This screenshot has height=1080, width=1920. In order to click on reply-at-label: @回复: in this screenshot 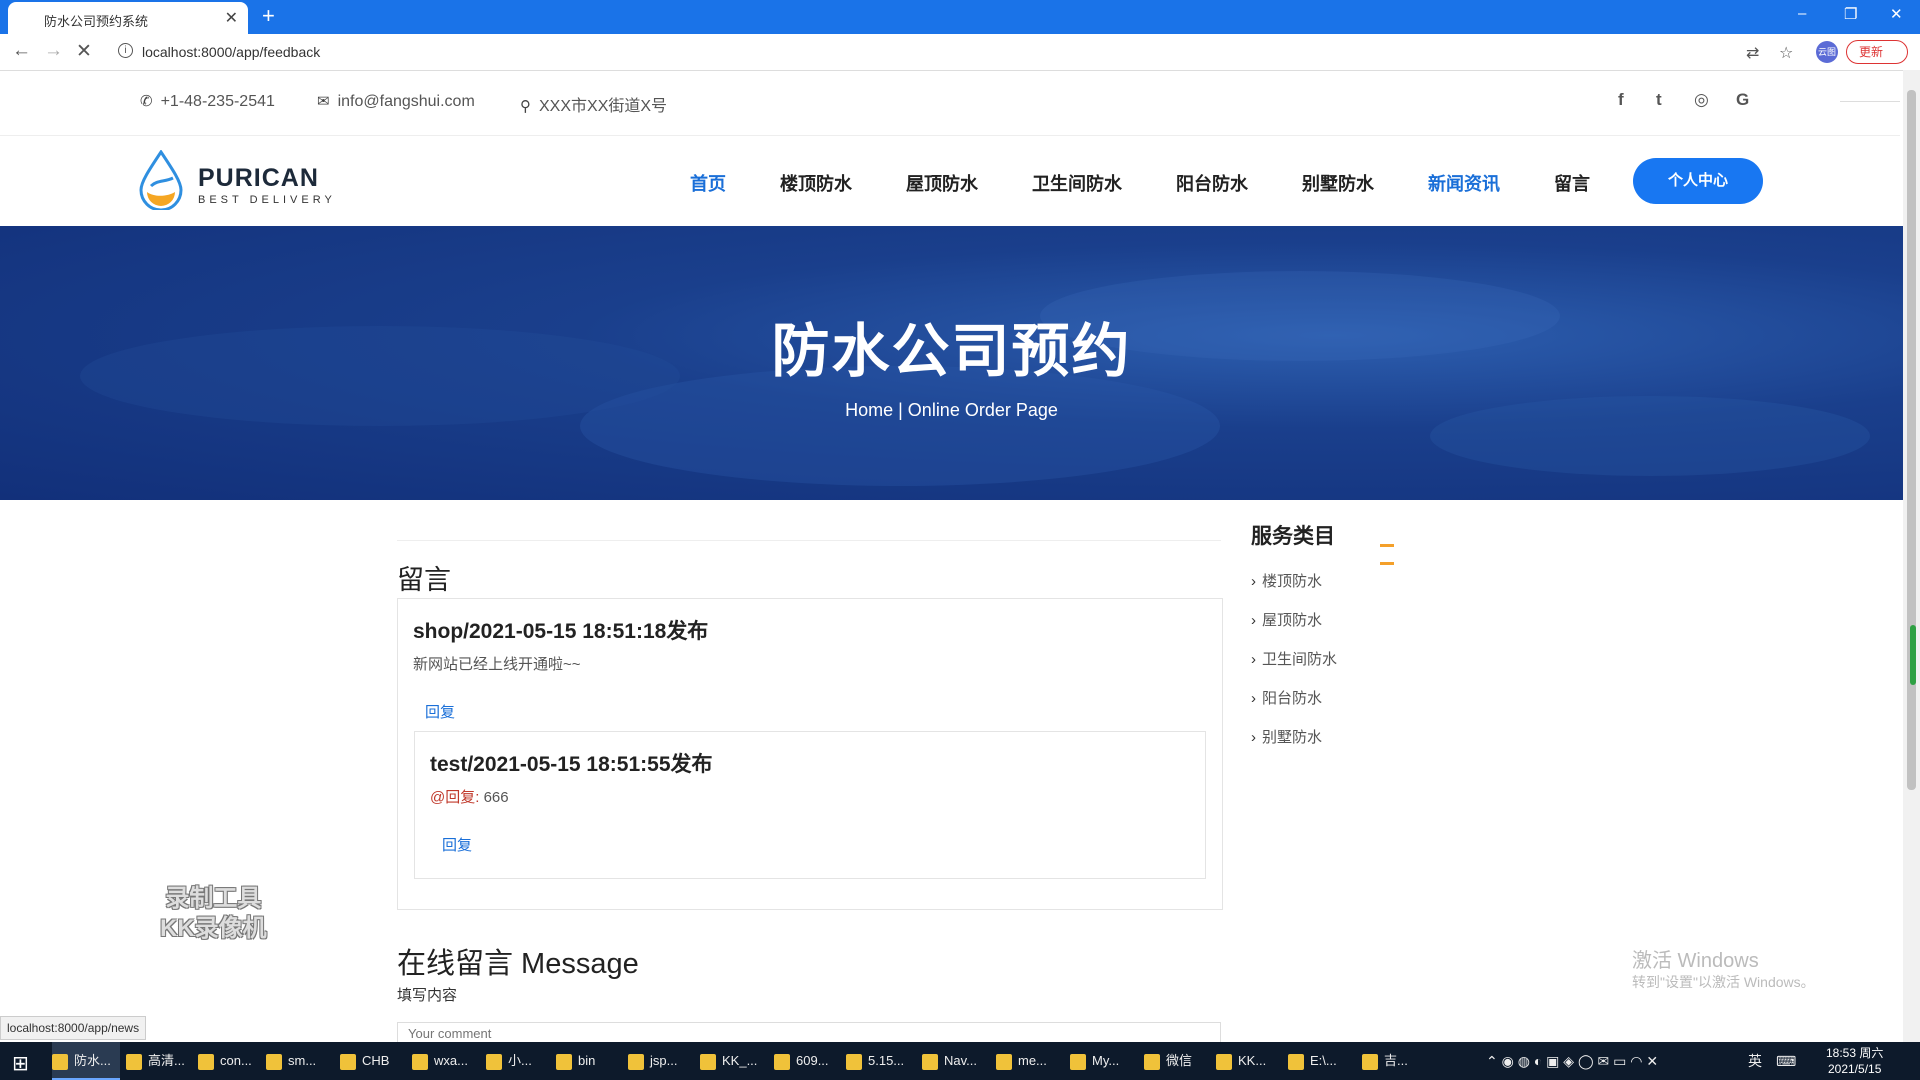, I will do `click(455, 797)`.